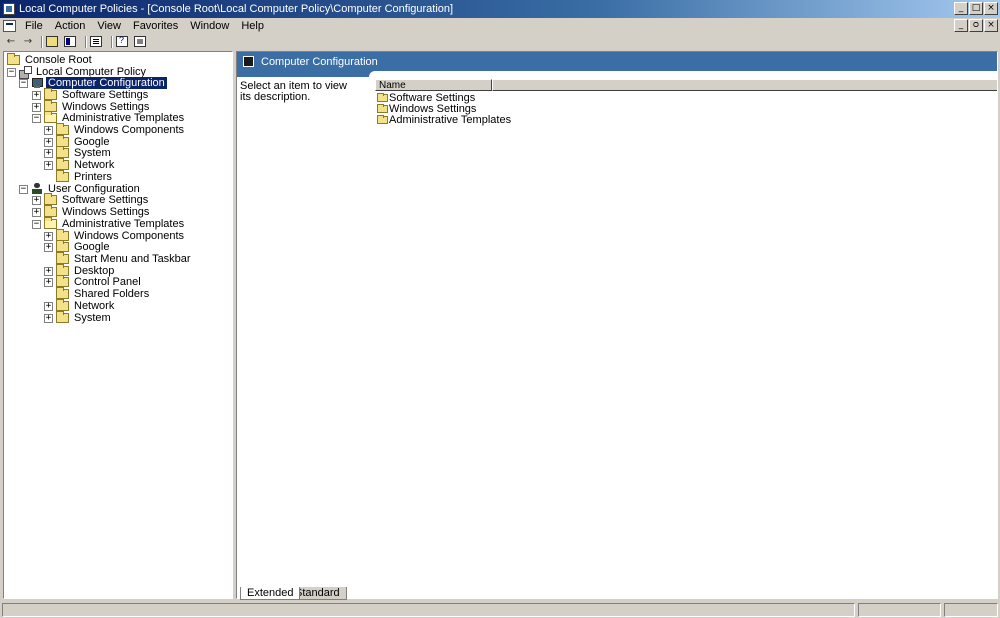 Image resolution: width=1000 pixels, height=618 pixels. Describe the element at coordinates (991, 8) in the screenshot. I see `close-button: ×` at that location.